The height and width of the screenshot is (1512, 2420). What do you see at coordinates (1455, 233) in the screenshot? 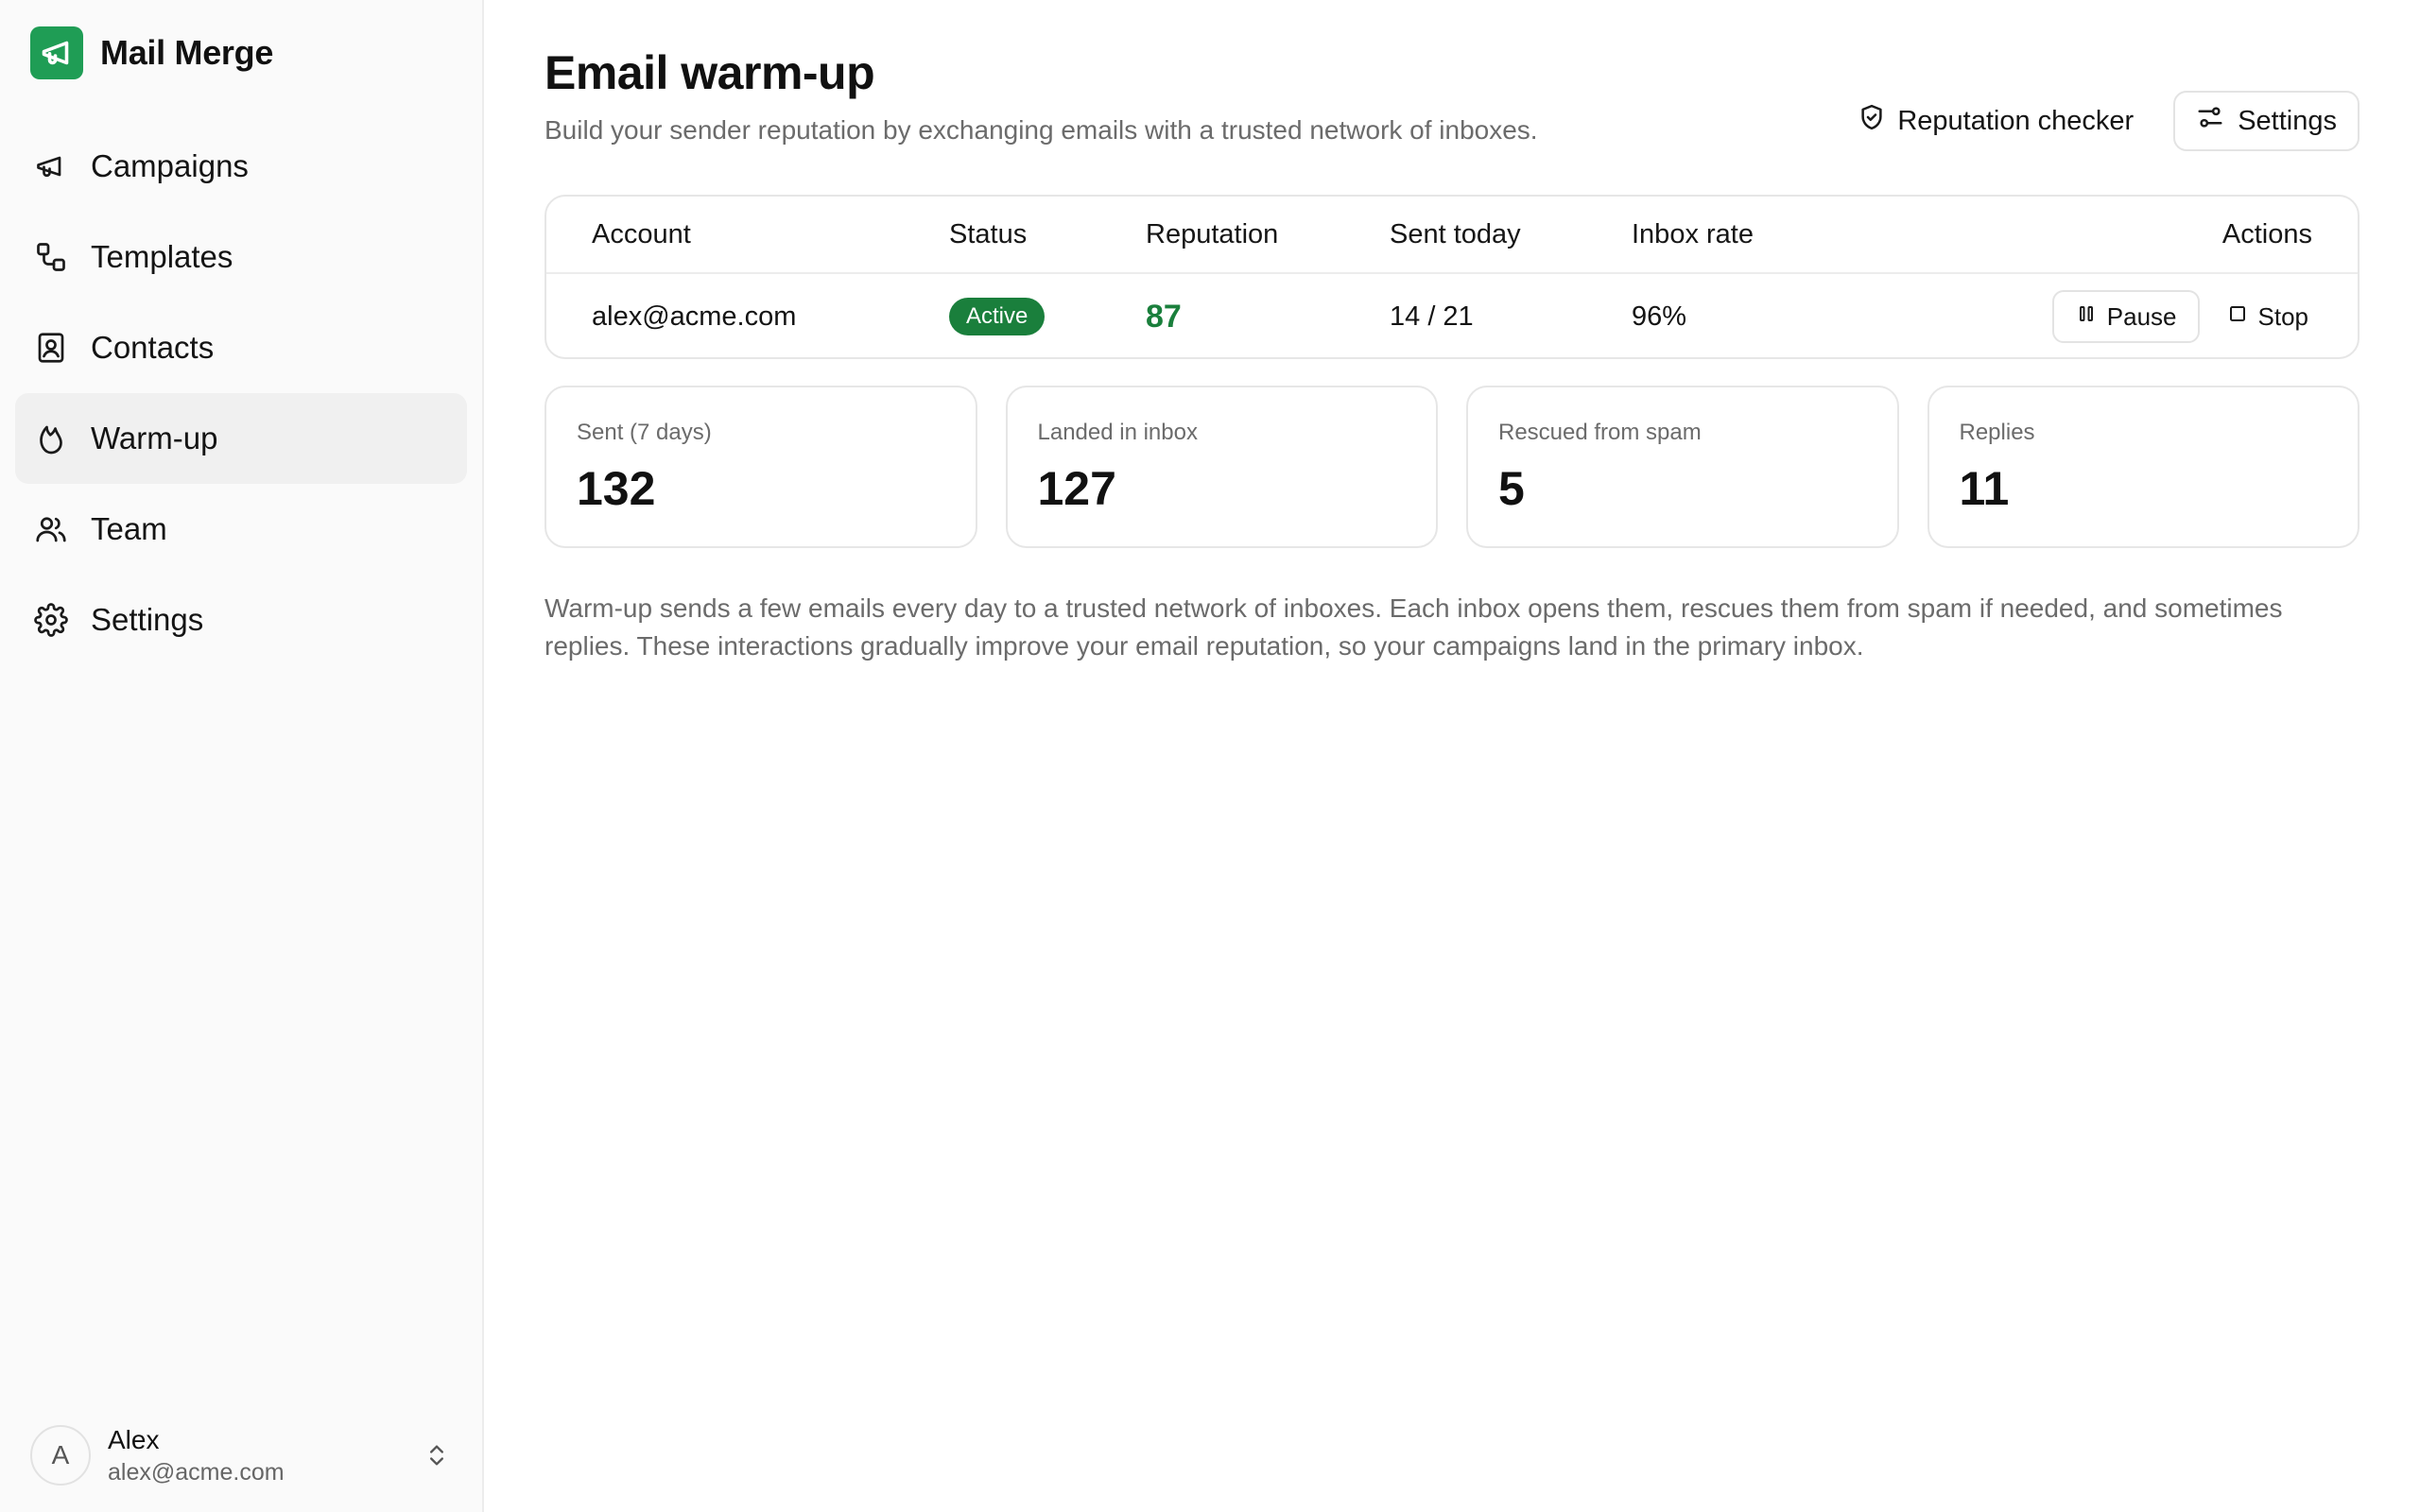
I see `column-header-sent-today: Sent today` at bounding box center [1455, 233].